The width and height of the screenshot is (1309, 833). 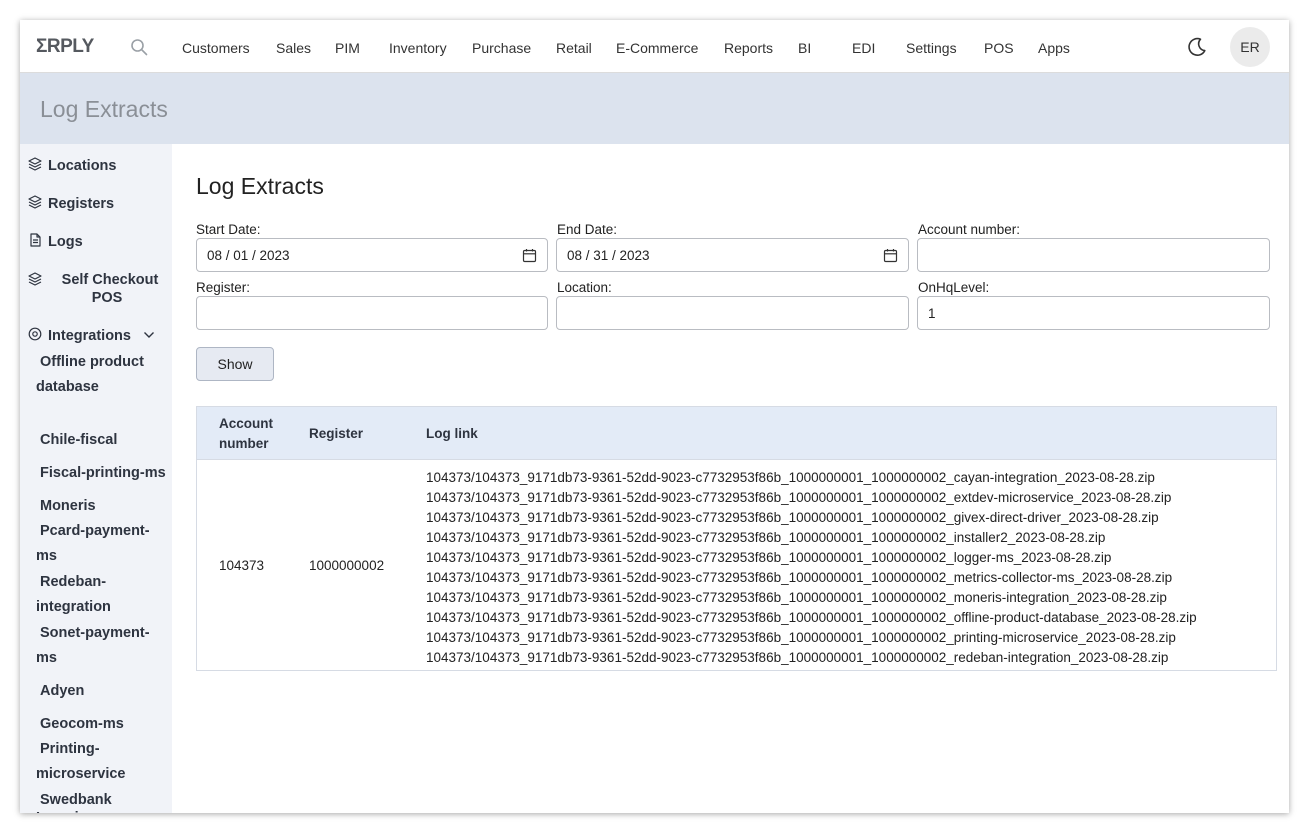 What do you see at coordinates (1250, 47) in the screenshot?
I see `user-avatar: ER` at bounding box center [1250, 47].